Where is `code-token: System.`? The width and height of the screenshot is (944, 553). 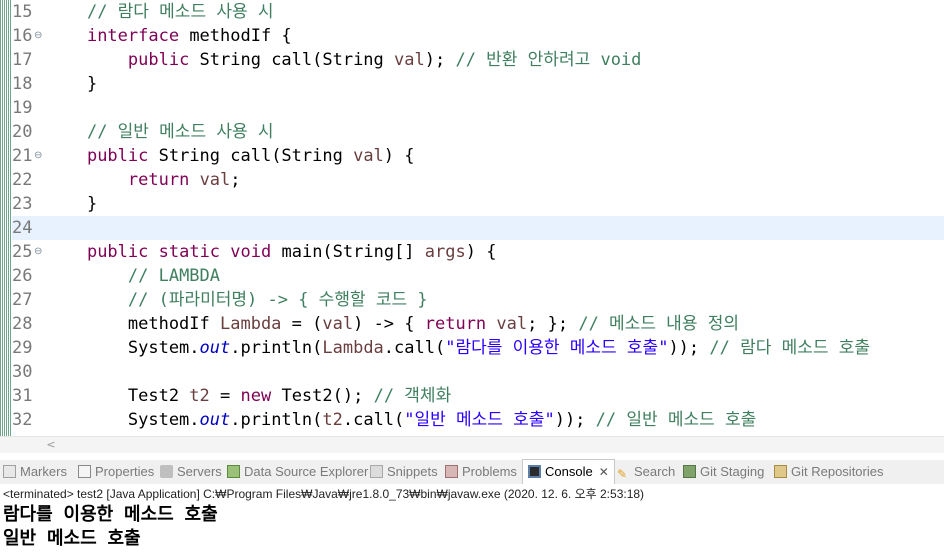
code-token: System. is located at coordinates (123, 420).